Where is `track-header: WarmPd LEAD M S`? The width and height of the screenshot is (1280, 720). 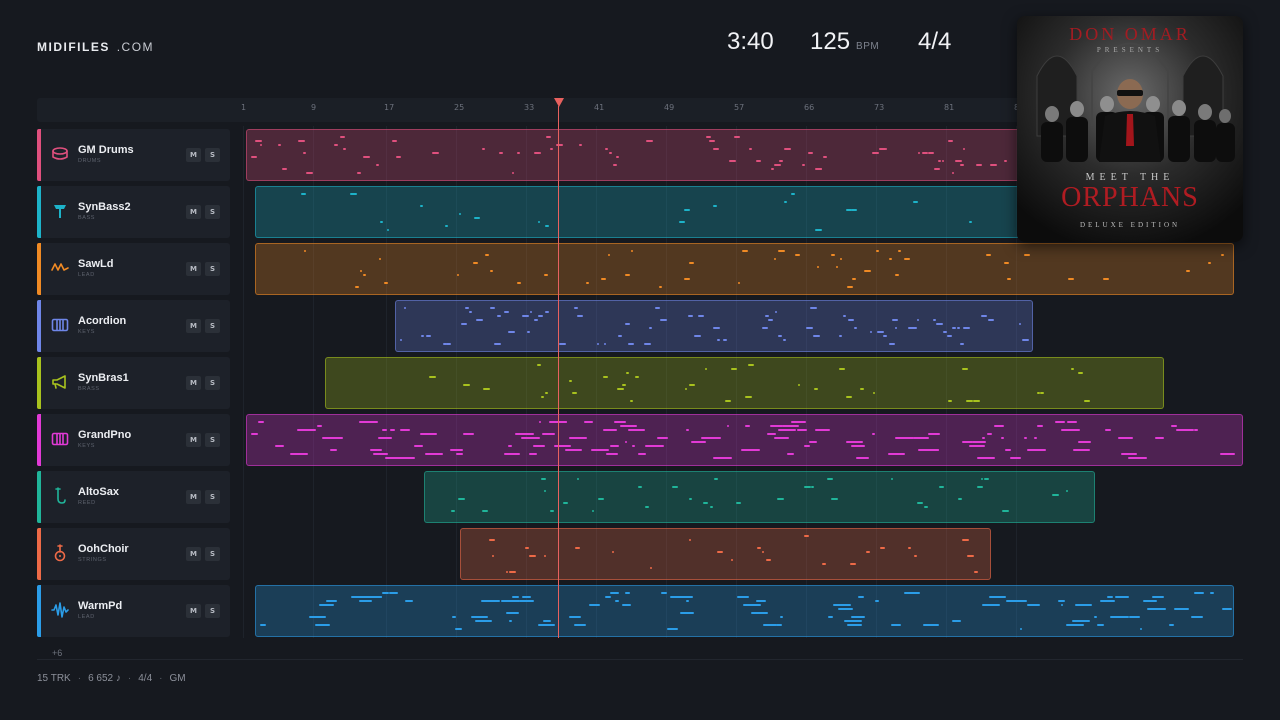
track-header: WarmPd LEAD M S is located at coordinates (133, 611).